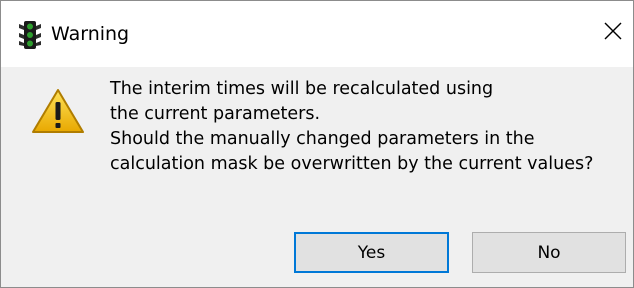  Describe the element at coordinates (371, 252) in the screenshot. I see `yes-button: Yes` at that location.